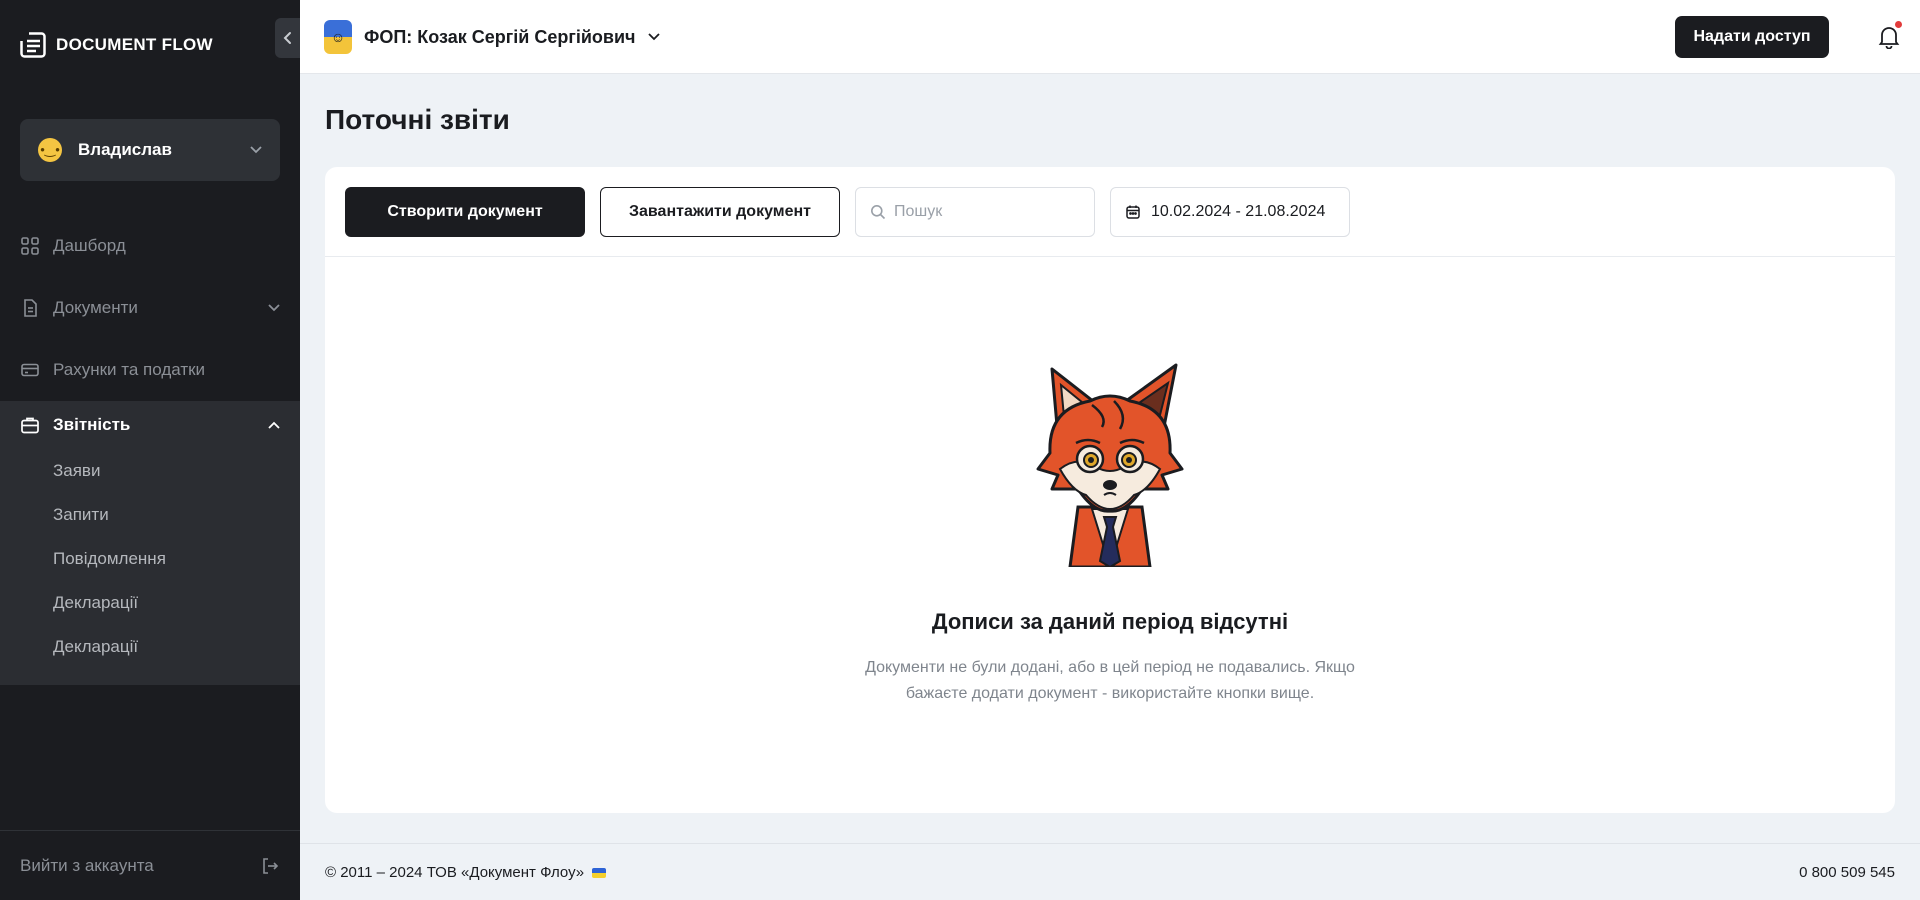  Describe the element at coordinates (1898, 24) in the screenshot. I see `notification-dot` at that location.